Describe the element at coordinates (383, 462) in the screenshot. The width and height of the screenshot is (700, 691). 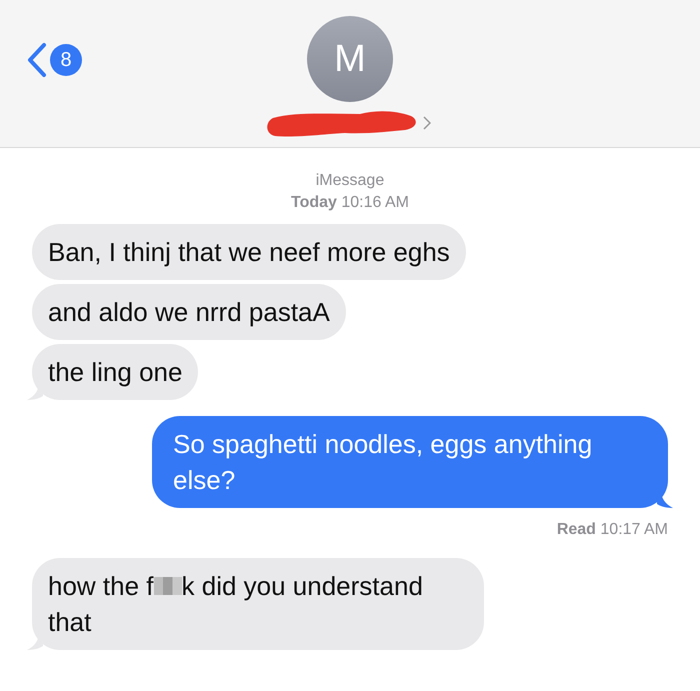
I see `message-text: So spaghetti noodles, eggs anything else?` at that location.